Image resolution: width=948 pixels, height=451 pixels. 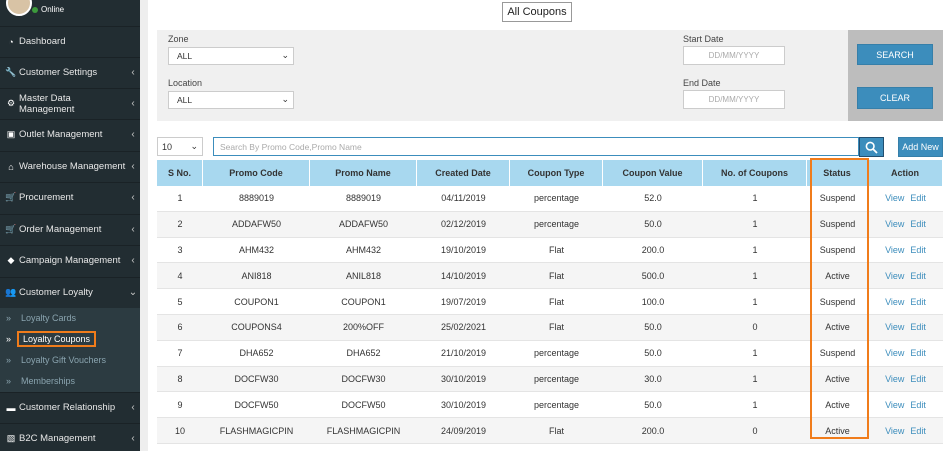 I want to click on table-cell: percentage, so click(x=556, y=353).